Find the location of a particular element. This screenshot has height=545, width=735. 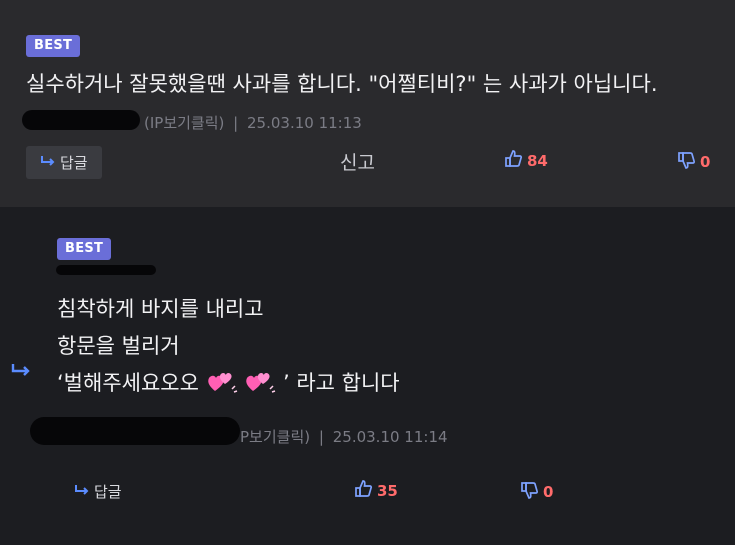

comment-text: 실수하거나 잘못했을땐 사과를 합니다. "어쩔티비?" 는 사과가 아닙니다. is located at coordinates (342, 84).